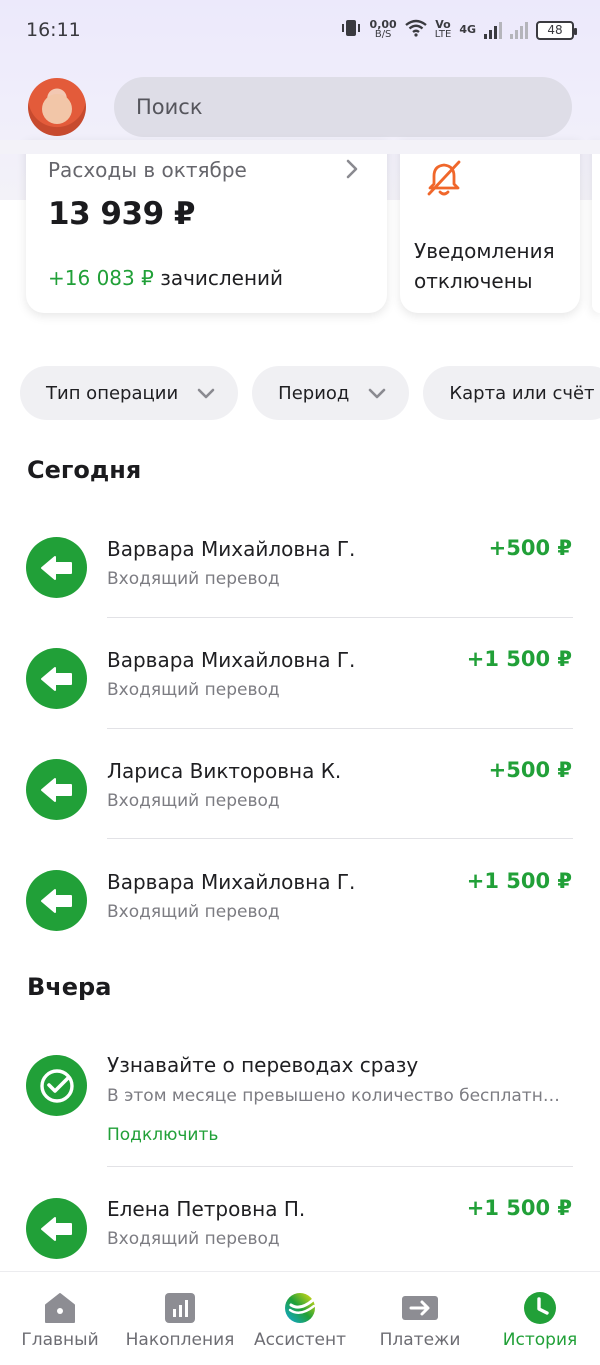 The image size is (600, 1365). I want to click on status-time: 16:11, so click(53, 30).